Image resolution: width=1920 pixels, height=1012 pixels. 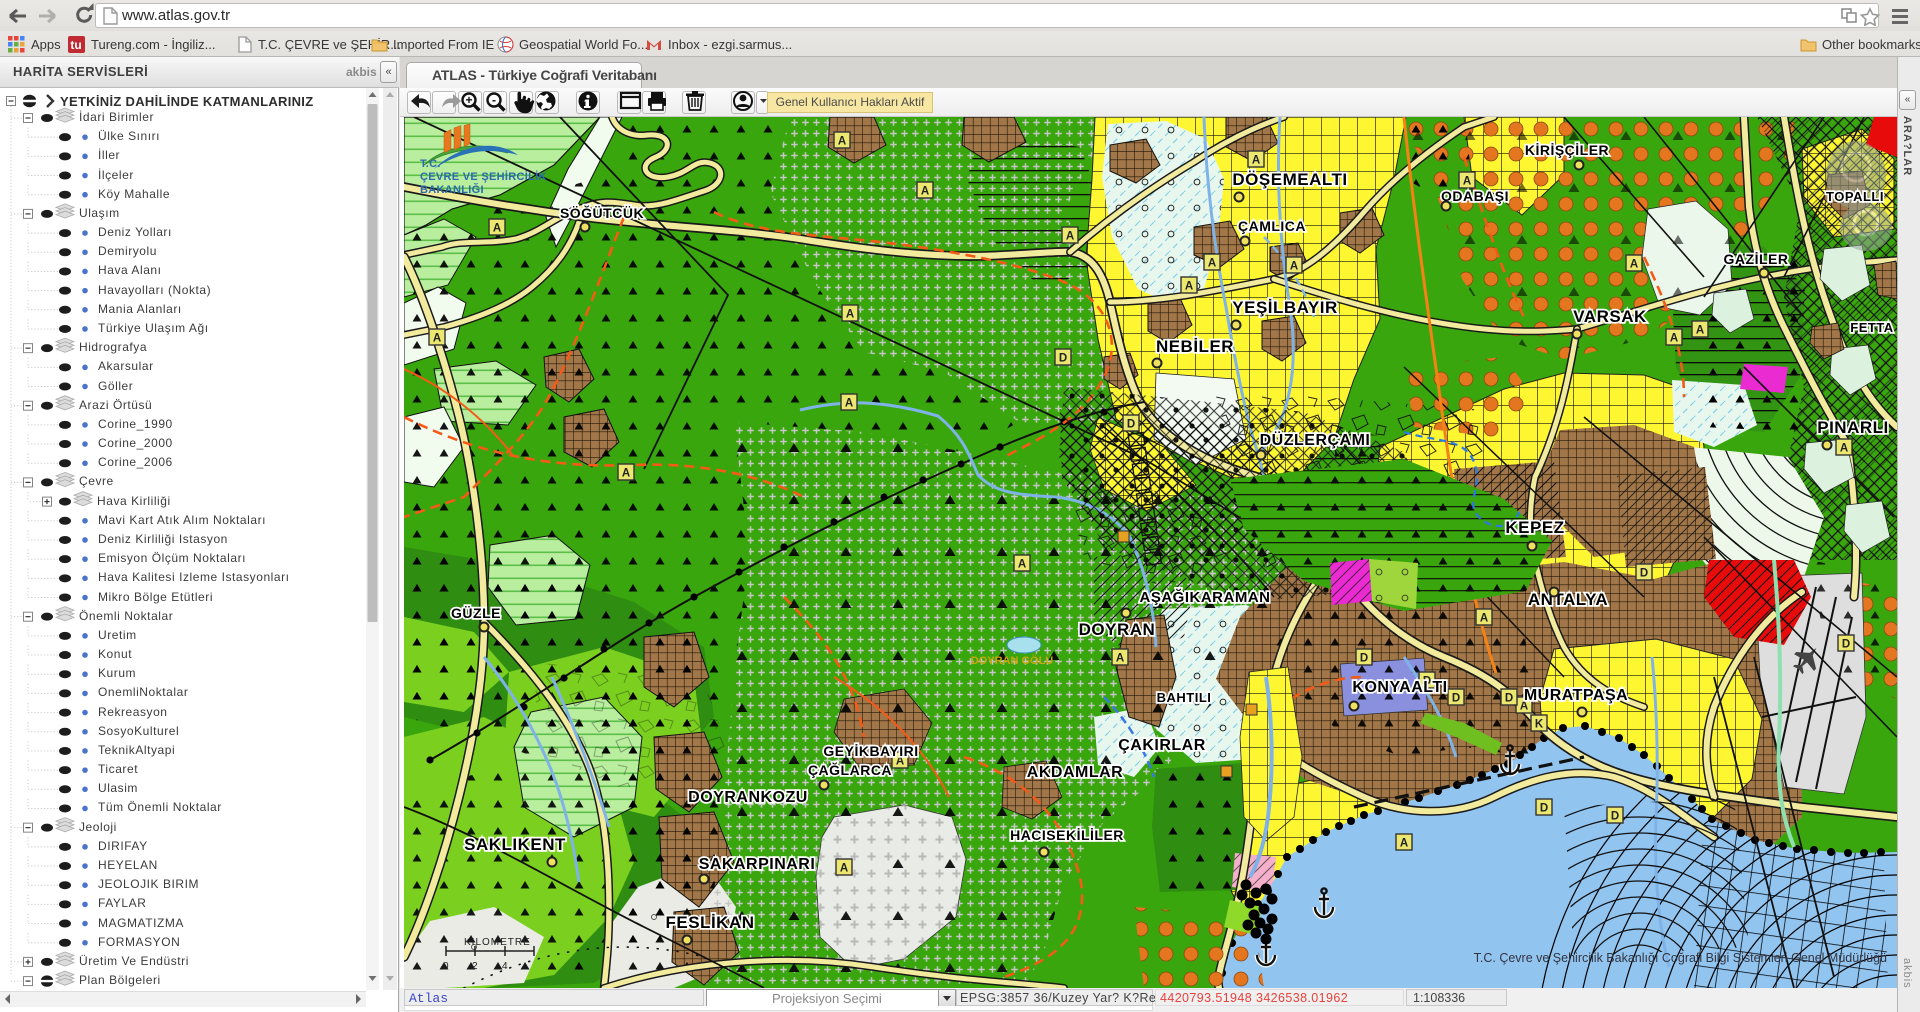 I want to click on svg-text: KONYAALTI, so click(x=1399, y=687).